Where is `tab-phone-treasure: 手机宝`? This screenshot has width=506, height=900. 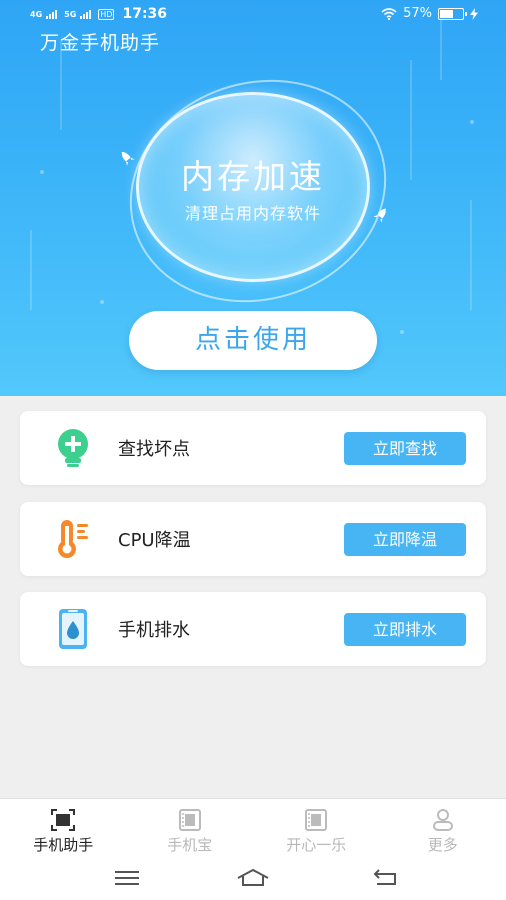 tab-phone-treasure: 手机宝 is located at coordinates (190, 828).